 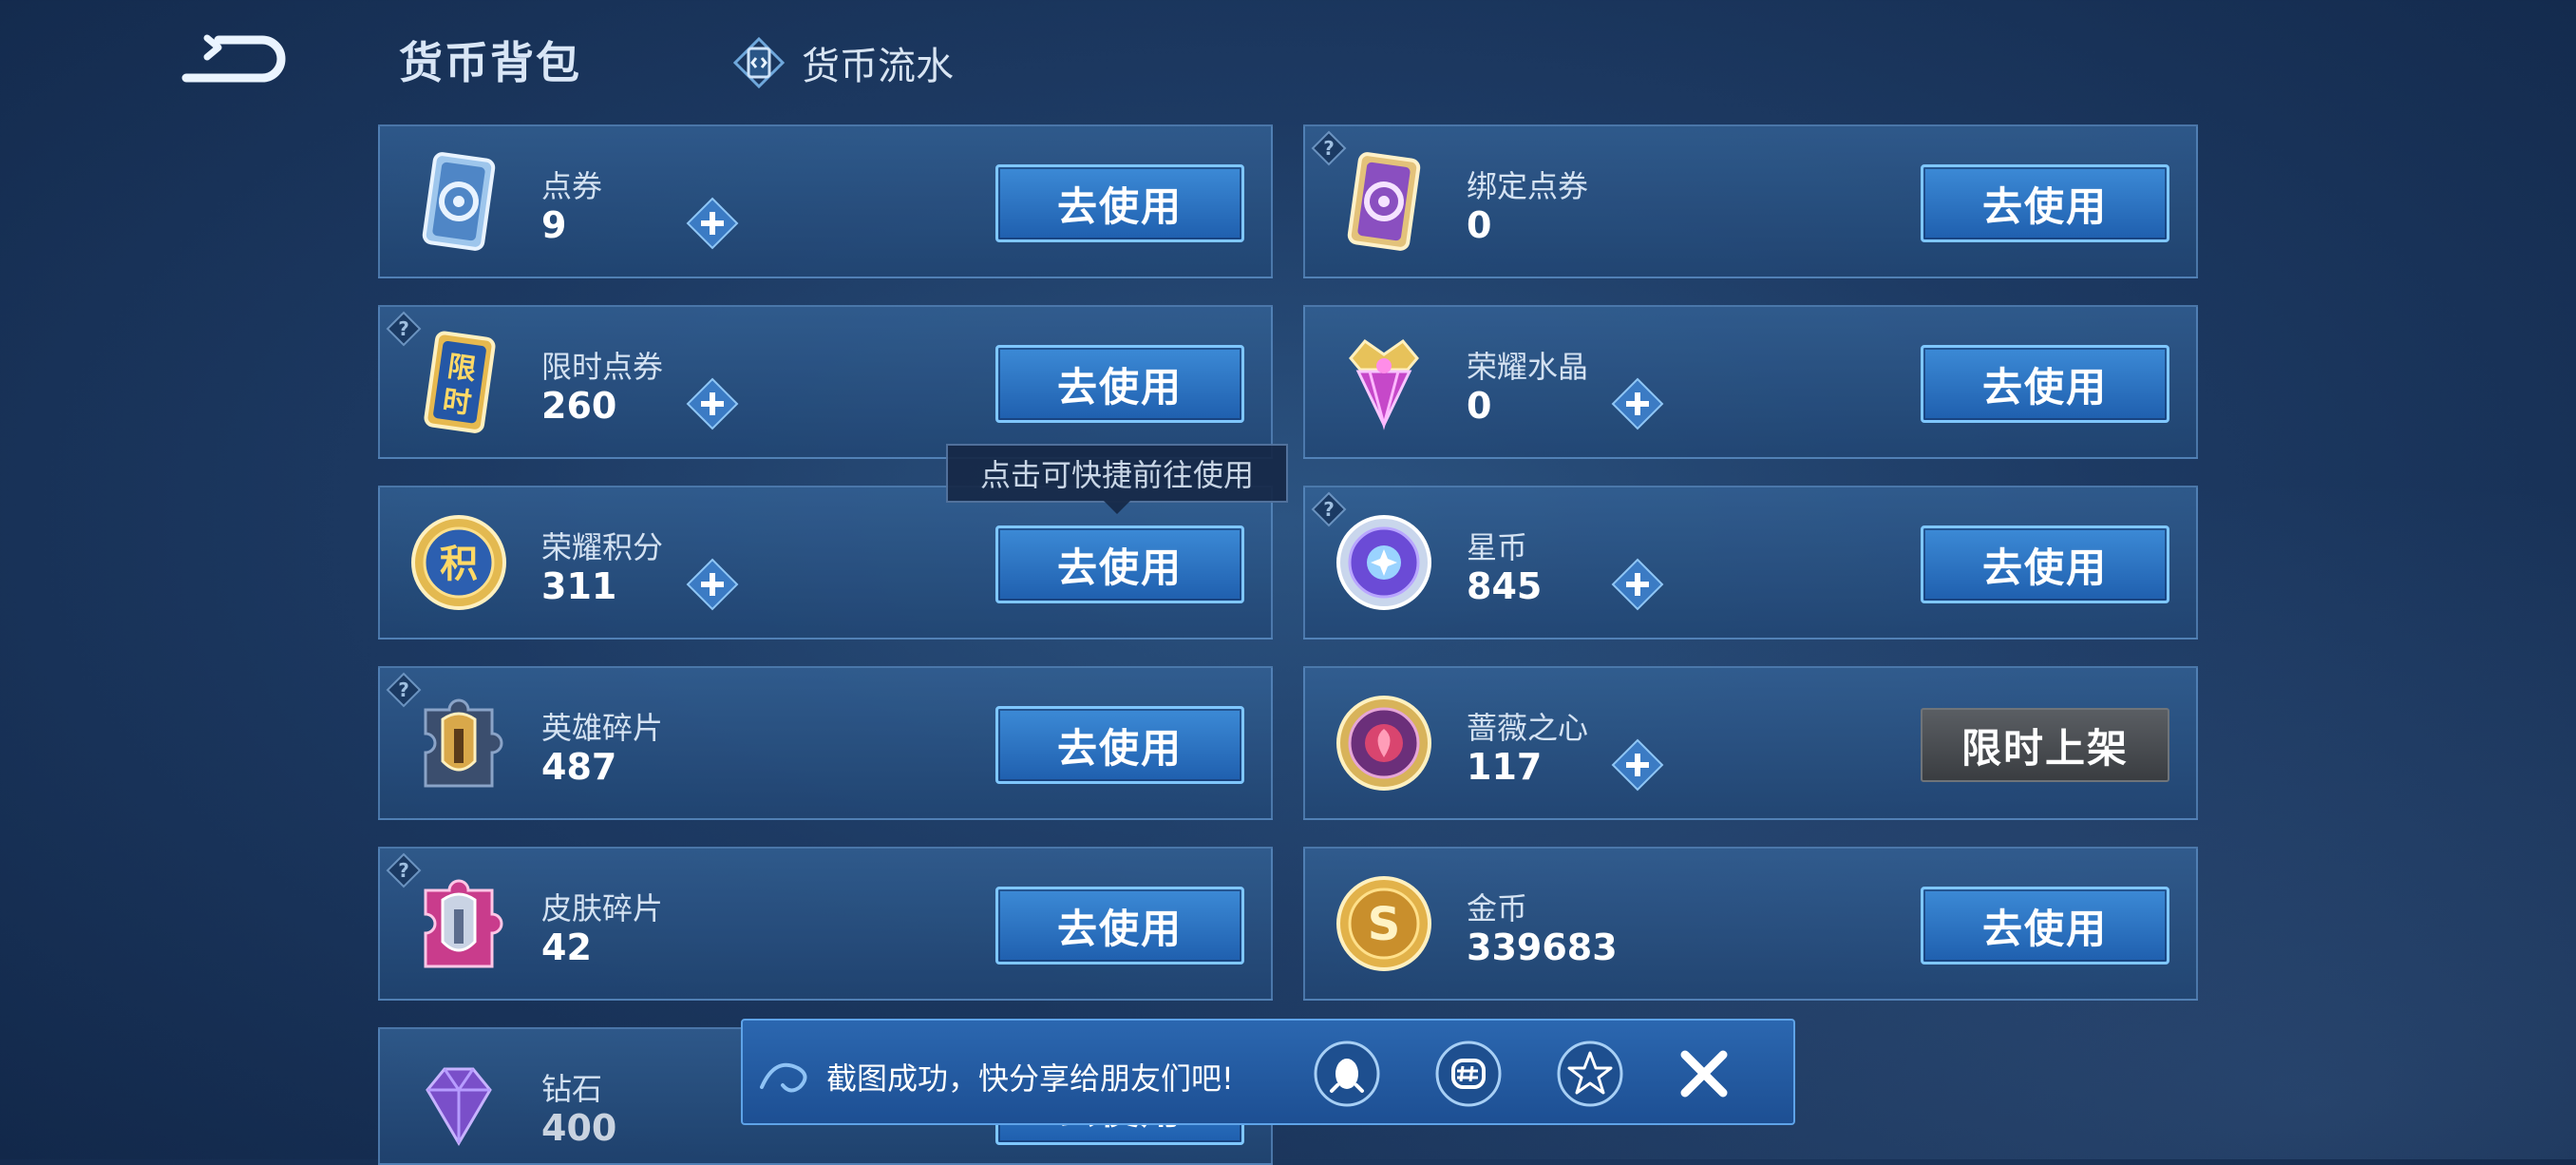 I want to click on glory-points-icon: 积, so click(x=458, y=562).